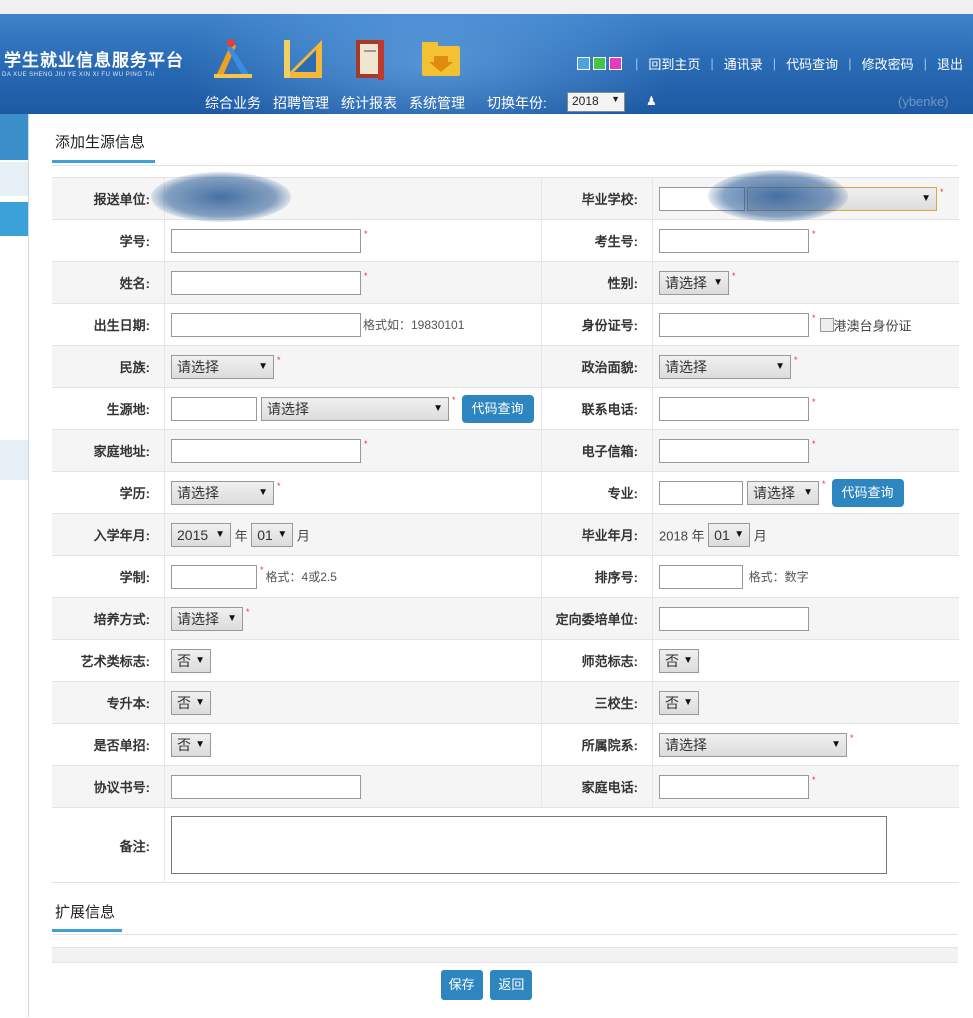  Describe the element at coordinates (812, 63) in the screenshot. I see `code-query-link: 代码查询` at that location.